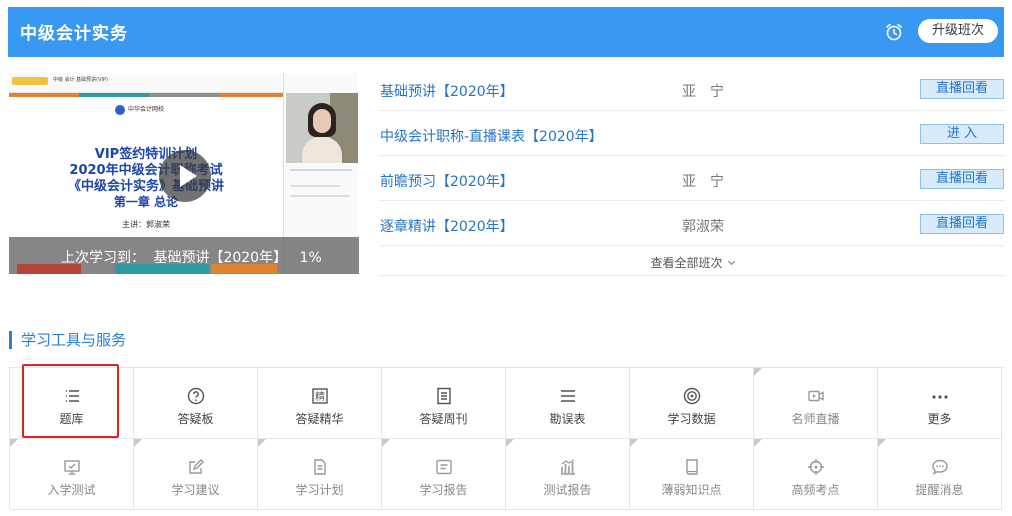 This screenshot has width=1012, height=516. Describe the element at coordinates (940, 403) in the screenshot. I see `tool-more: 更多` at that location.